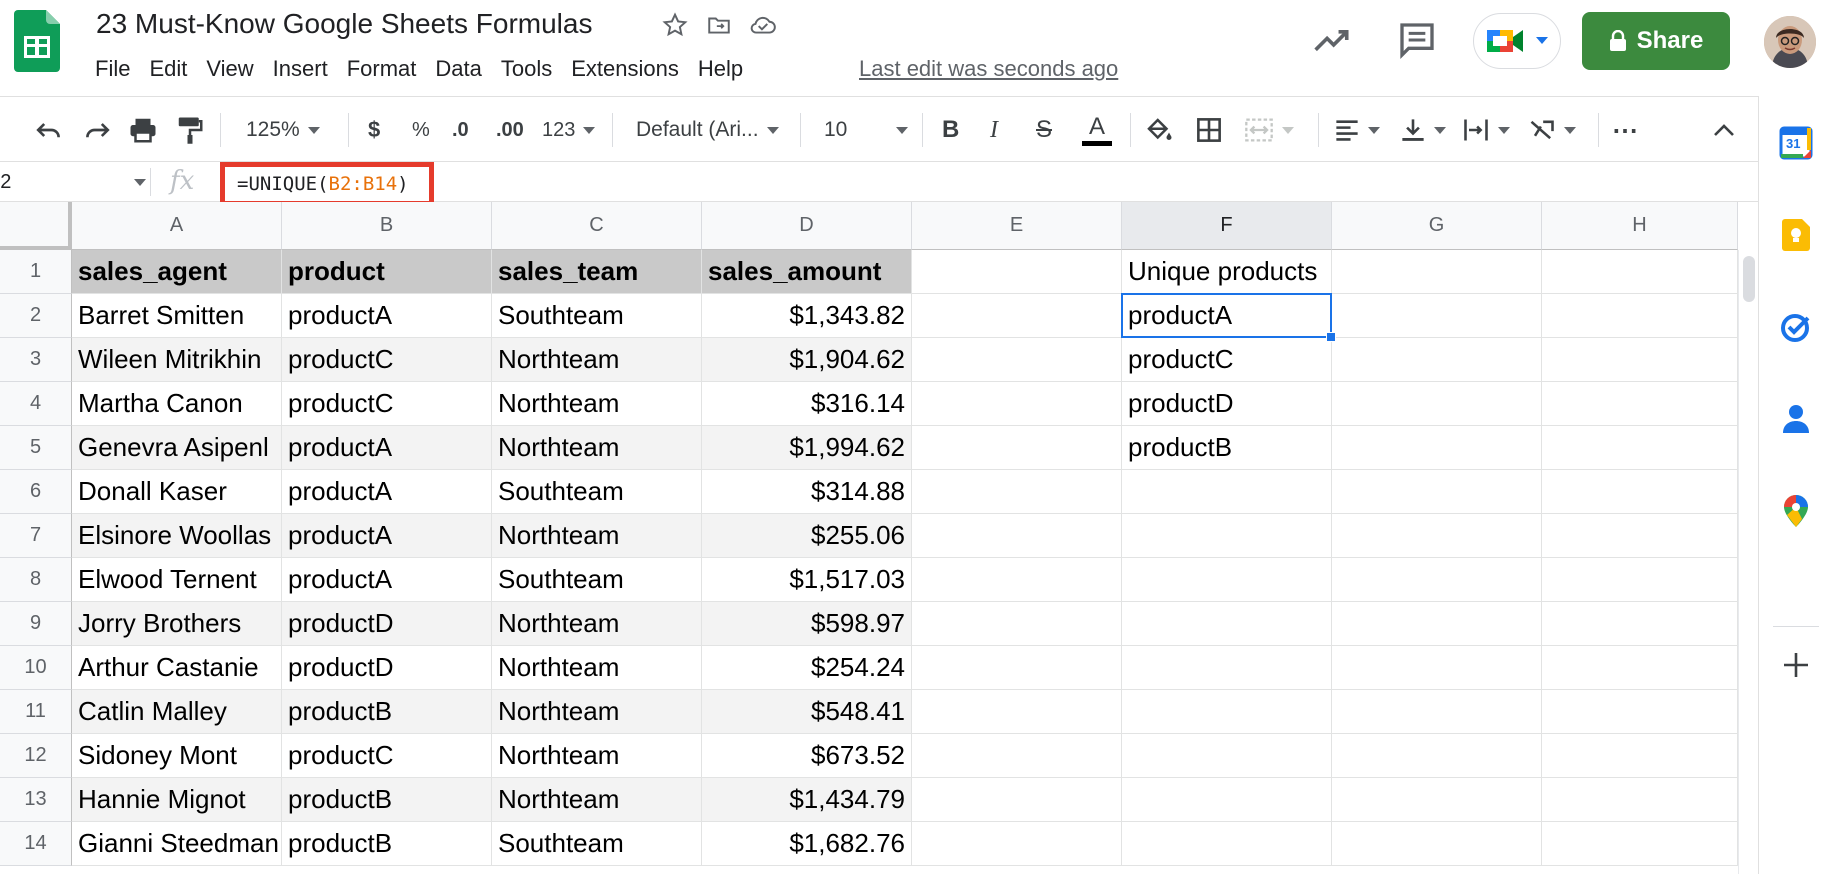 The height and width of the screenshot is (874, 1832). I want to click on cell-c1: sales_team, so click(597, 272).